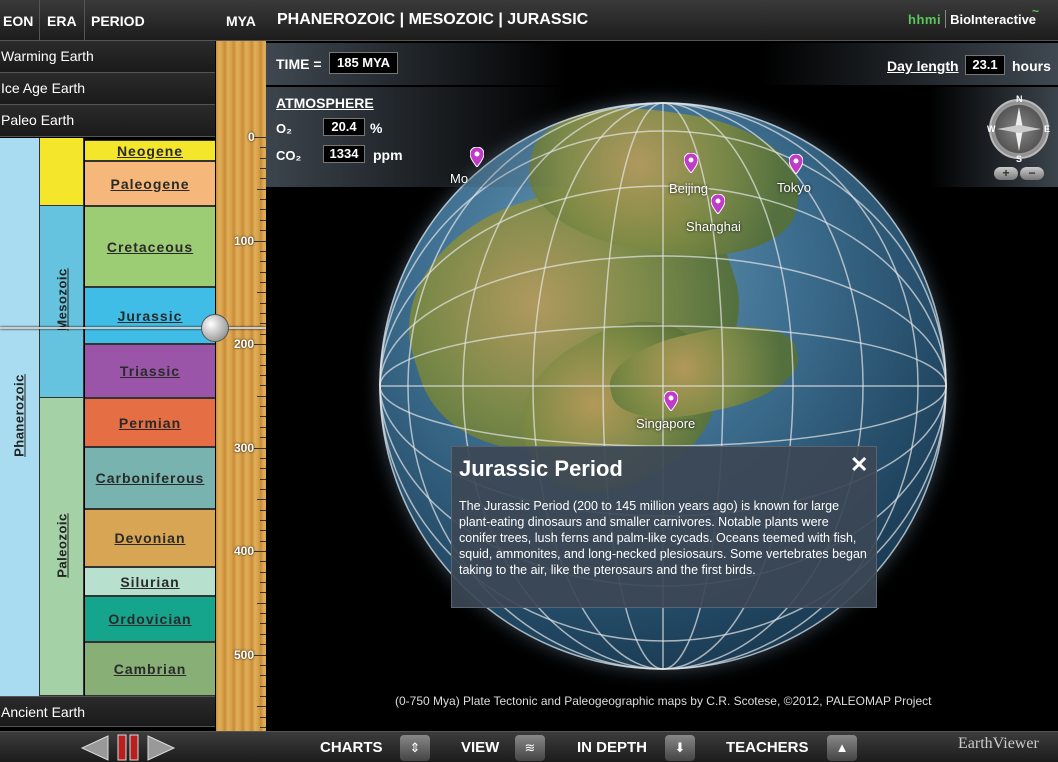  What do you see at coordinates (1047, 129) in the screenshot?
I see `compass-east: E` at bounding box center [1047, 129].